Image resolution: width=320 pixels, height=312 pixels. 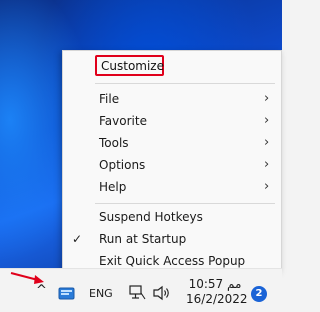 I want to click on menu-item-run-at-startup: ✓ Run at Startup, so click(x=172, y=239).